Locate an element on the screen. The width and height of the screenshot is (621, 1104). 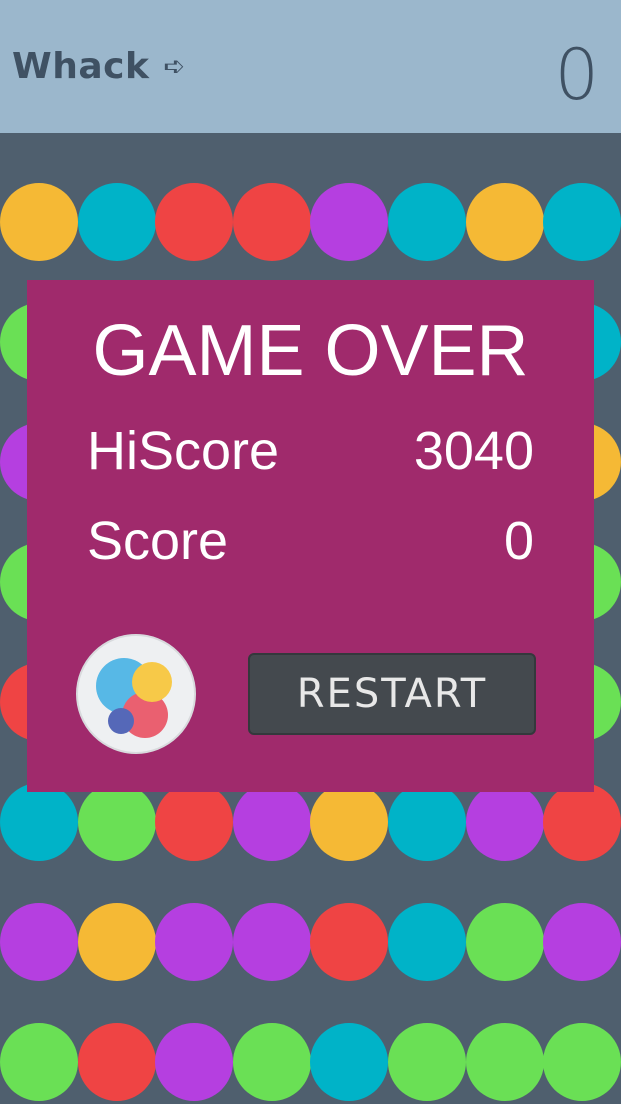
game-title: Whack ➪ is located at coordinates (99, 66).